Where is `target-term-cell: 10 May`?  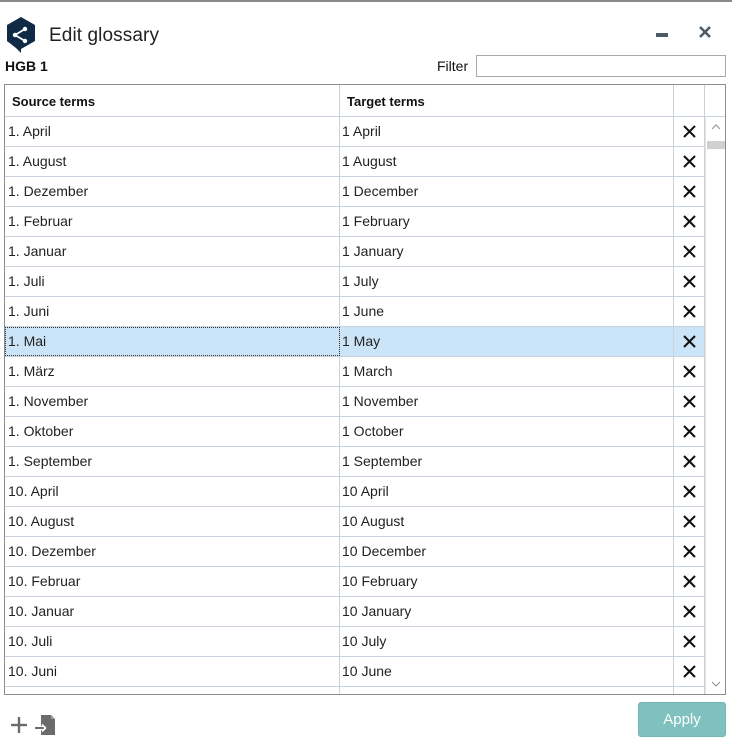 target-term-cell: 10 May is located at coordinates (507, 690).